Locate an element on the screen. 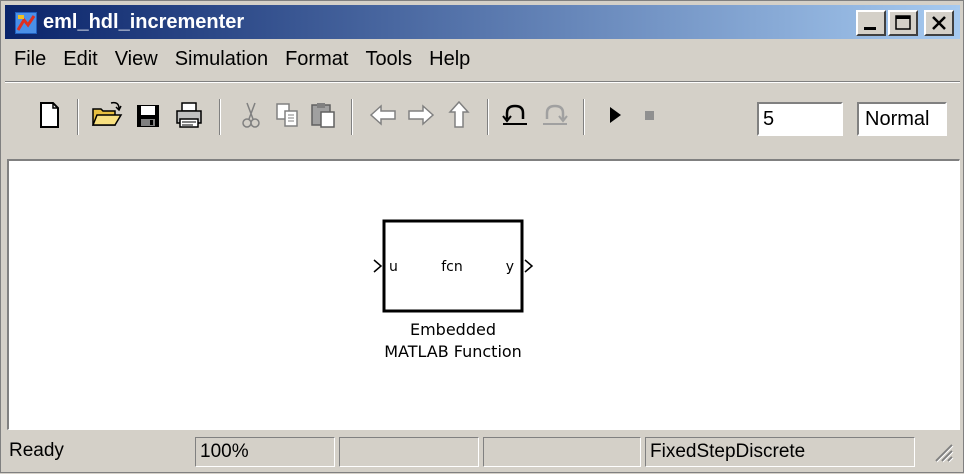 The width and height of the screenshot is (964, 474). block-name-line2: MATLAB Function is located at coordinates (453, 351).